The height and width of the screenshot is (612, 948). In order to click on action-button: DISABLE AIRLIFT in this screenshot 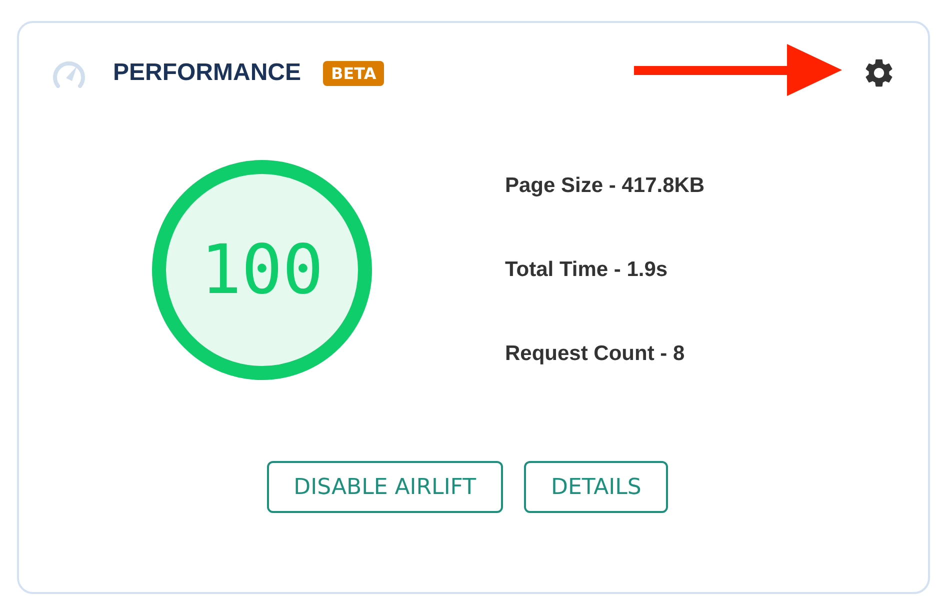, I will do `click(385, 487)`.